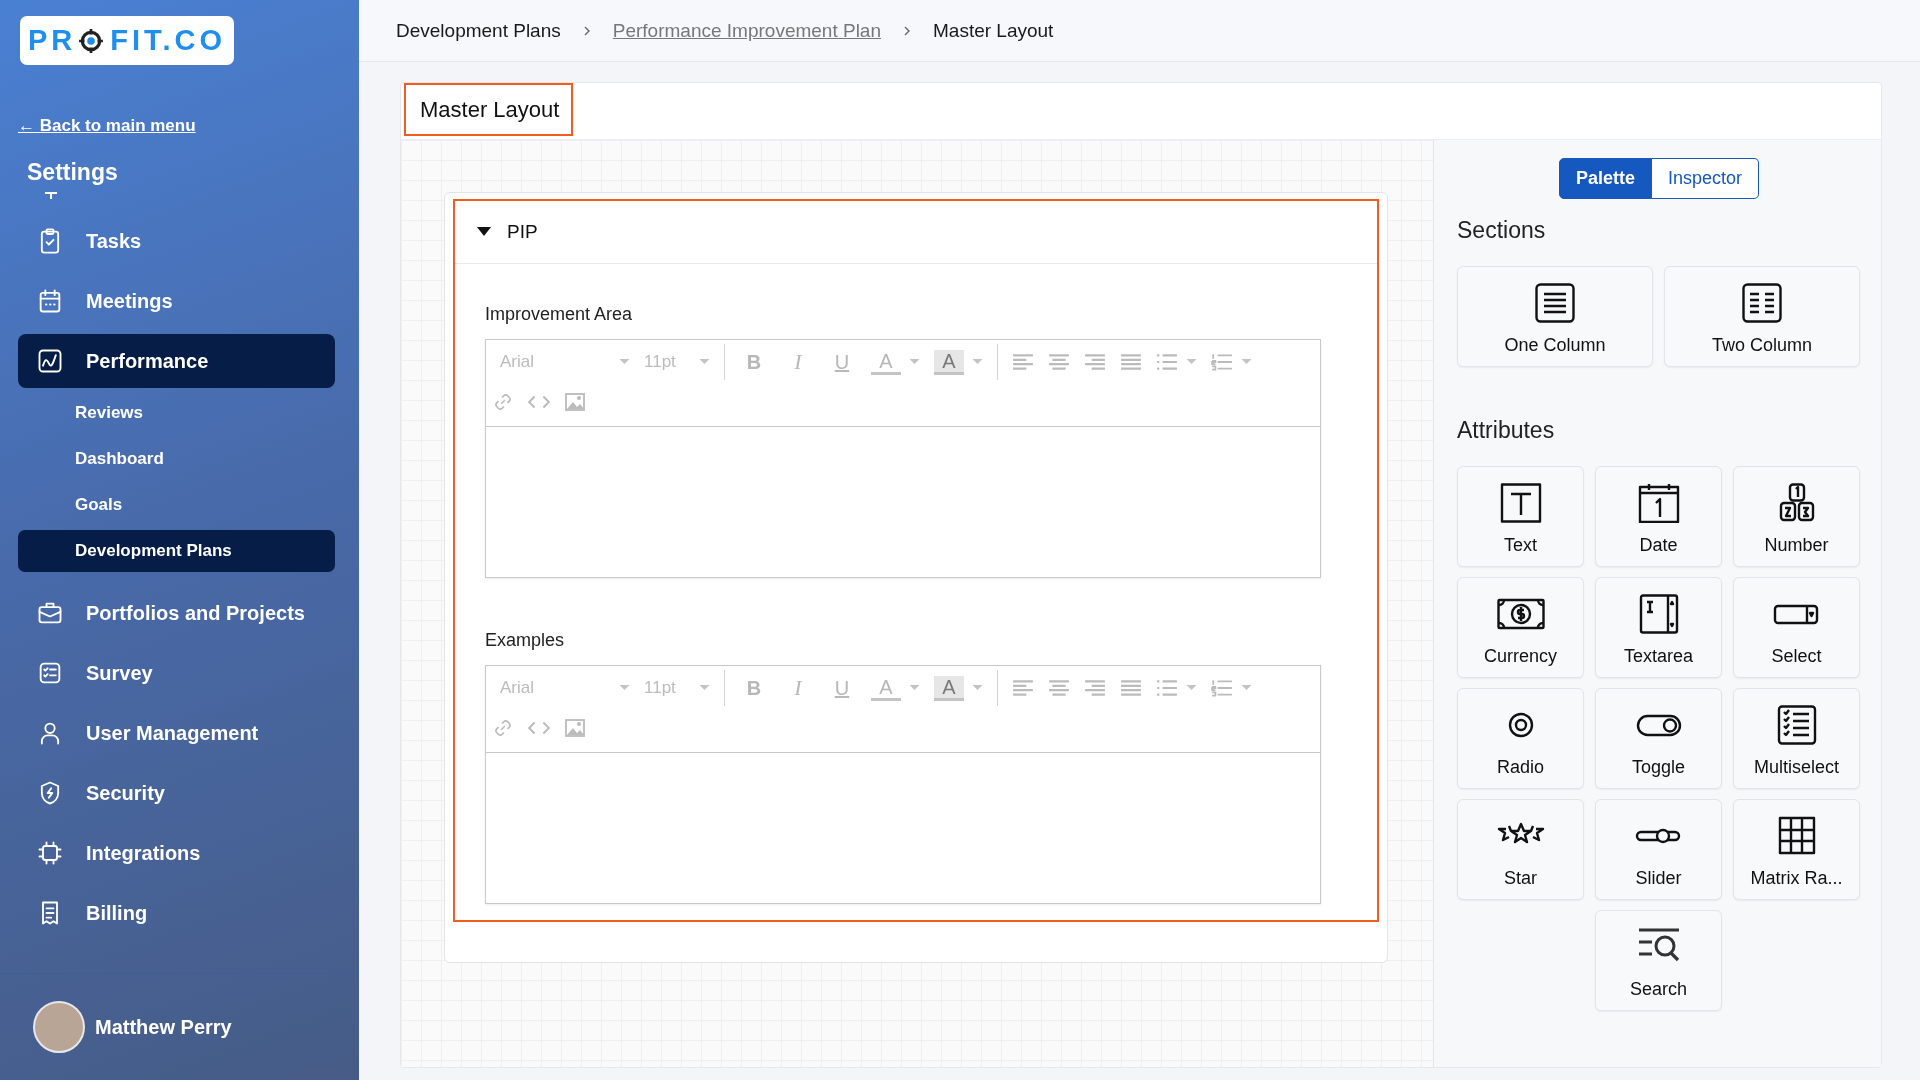  What do you see at coordinates (176, 459) in the screenshot?
I see `sidebar-subitem: Dashboard` at bounding box center [176, 459].